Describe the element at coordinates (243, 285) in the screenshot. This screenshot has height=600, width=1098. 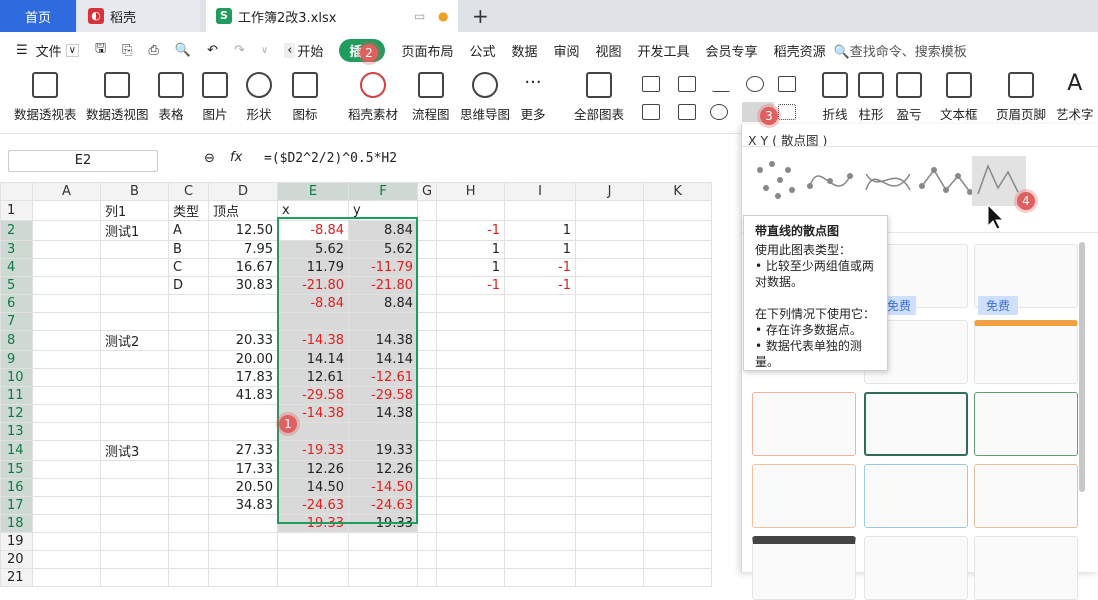
I see `cell: 30.83` at that location.